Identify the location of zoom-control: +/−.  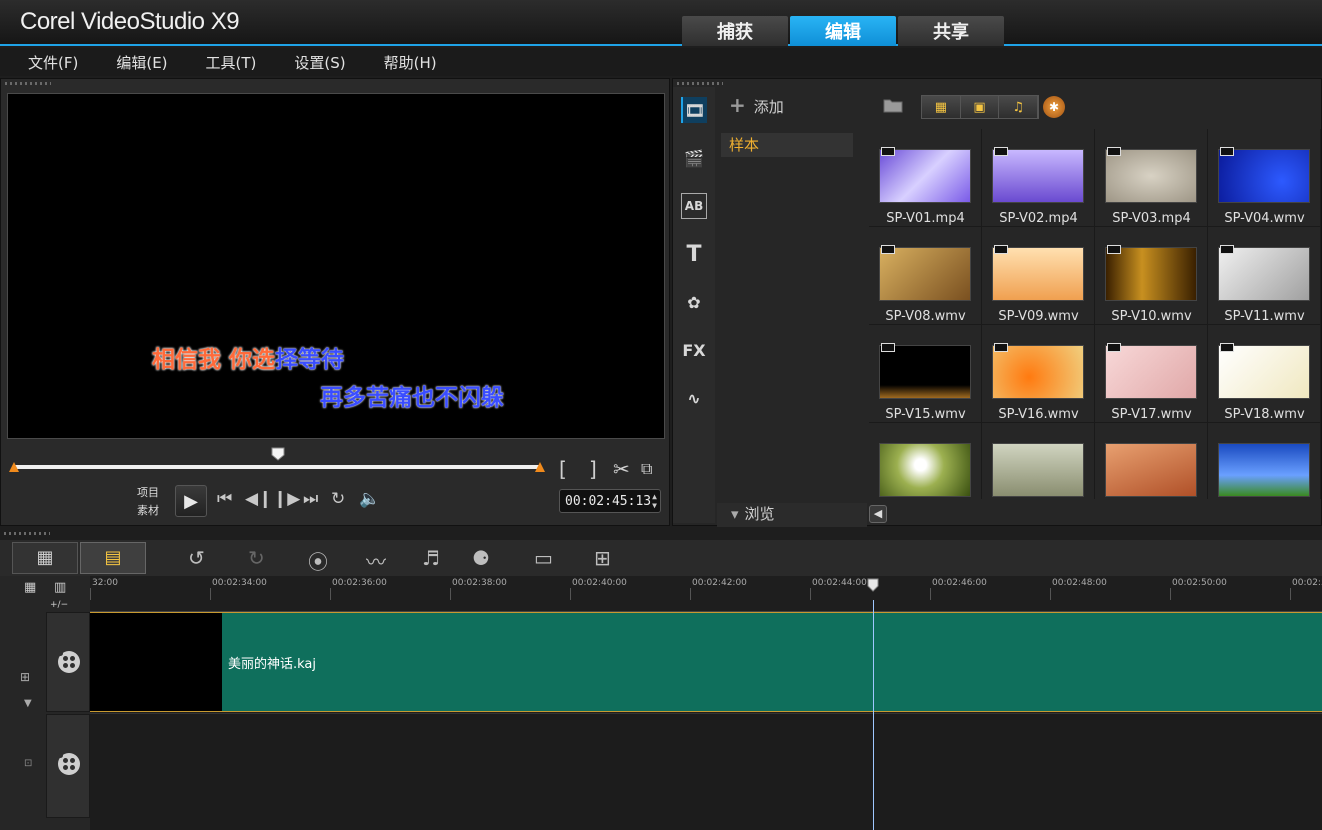
(59, 605).